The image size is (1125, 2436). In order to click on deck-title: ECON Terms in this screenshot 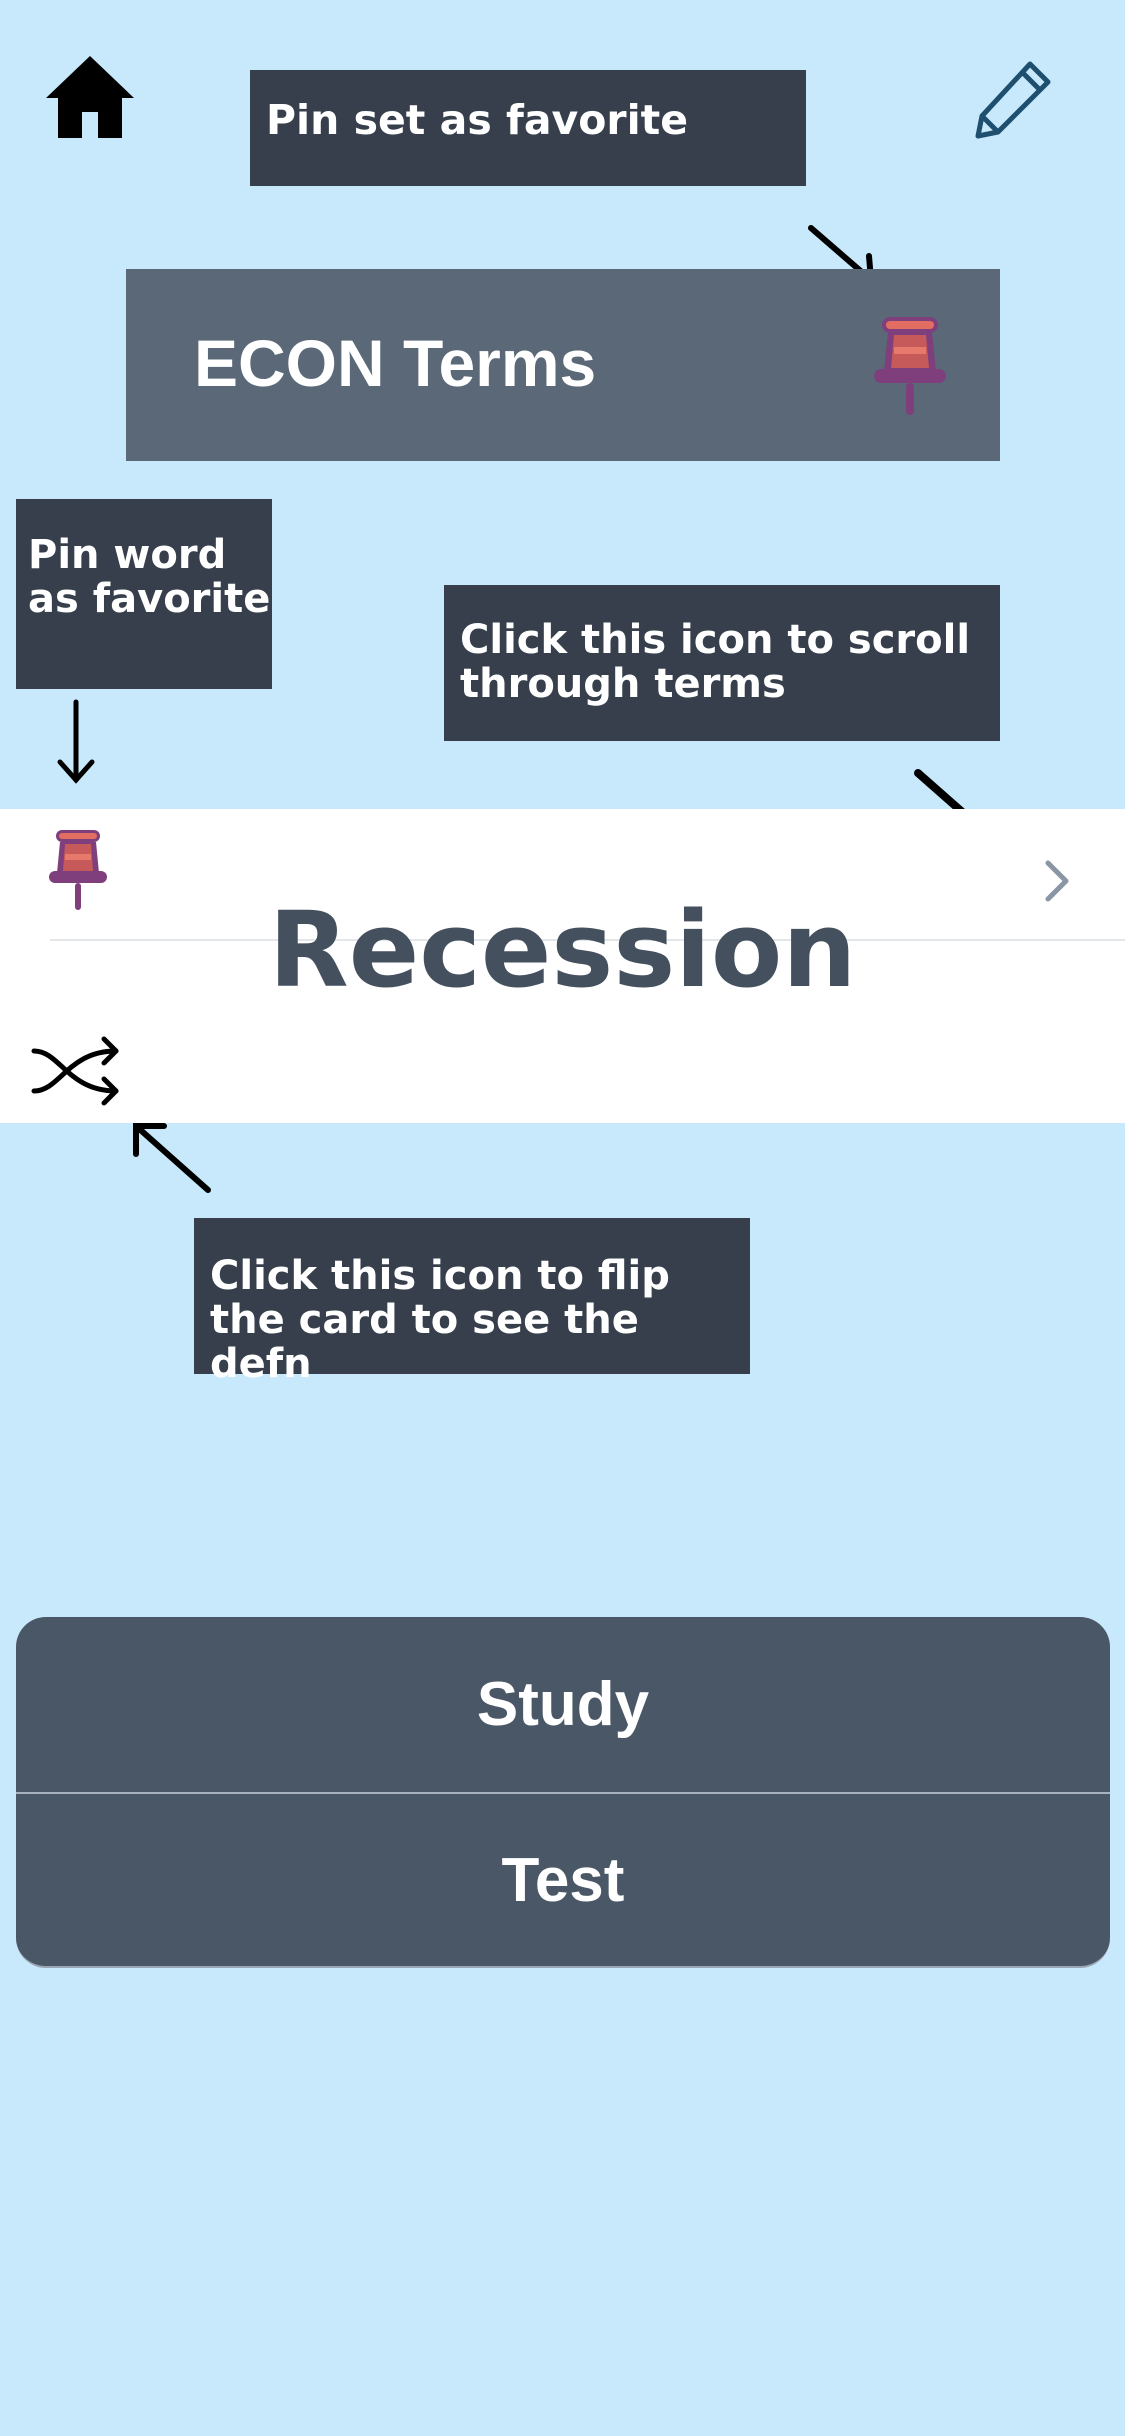, I will do `click(395, 363)`.